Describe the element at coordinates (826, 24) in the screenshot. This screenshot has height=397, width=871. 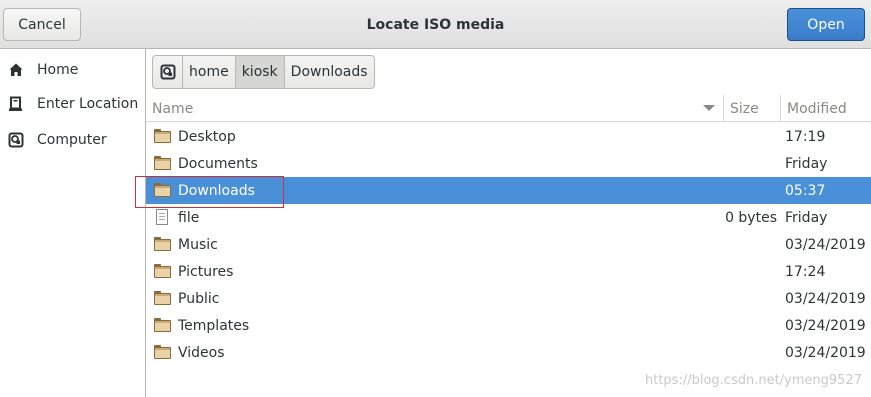
I see `open-button: Open` at that location.